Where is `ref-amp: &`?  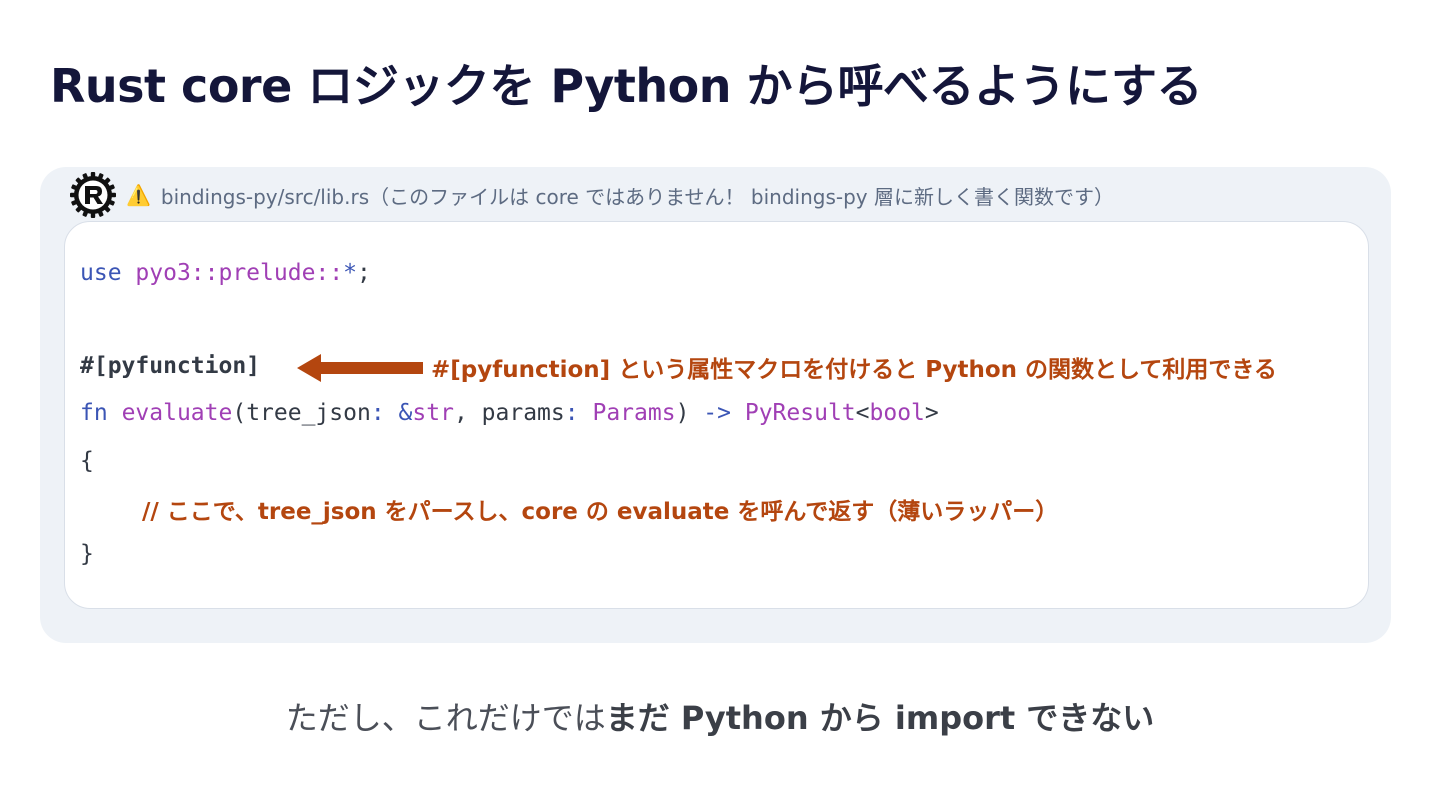 ref-amp: & is located at coordinates (405, 413).